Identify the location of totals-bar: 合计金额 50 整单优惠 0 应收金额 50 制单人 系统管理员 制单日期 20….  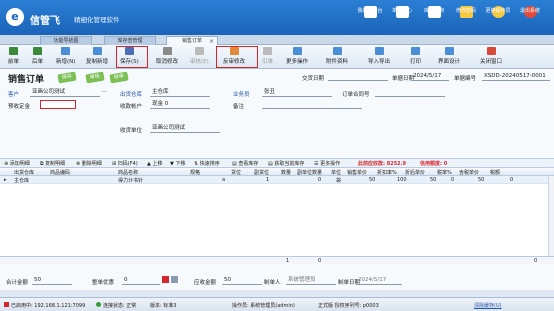
(277, 277).